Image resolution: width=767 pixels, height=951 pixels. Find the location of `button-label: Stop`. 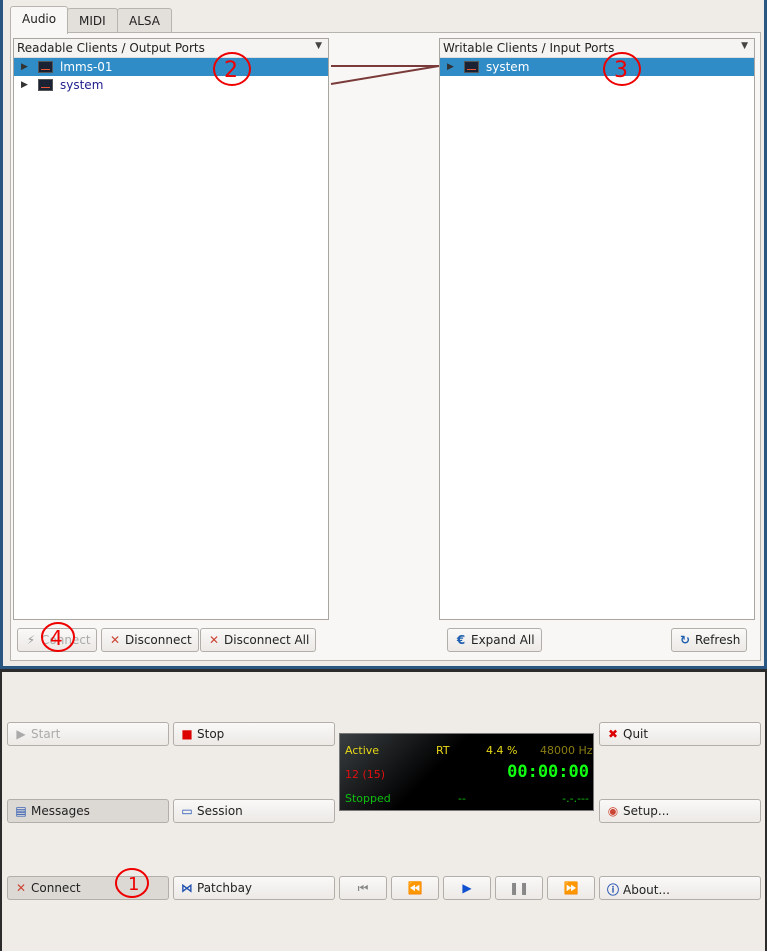

button-label: Stop is located at coordinates (211, 734).